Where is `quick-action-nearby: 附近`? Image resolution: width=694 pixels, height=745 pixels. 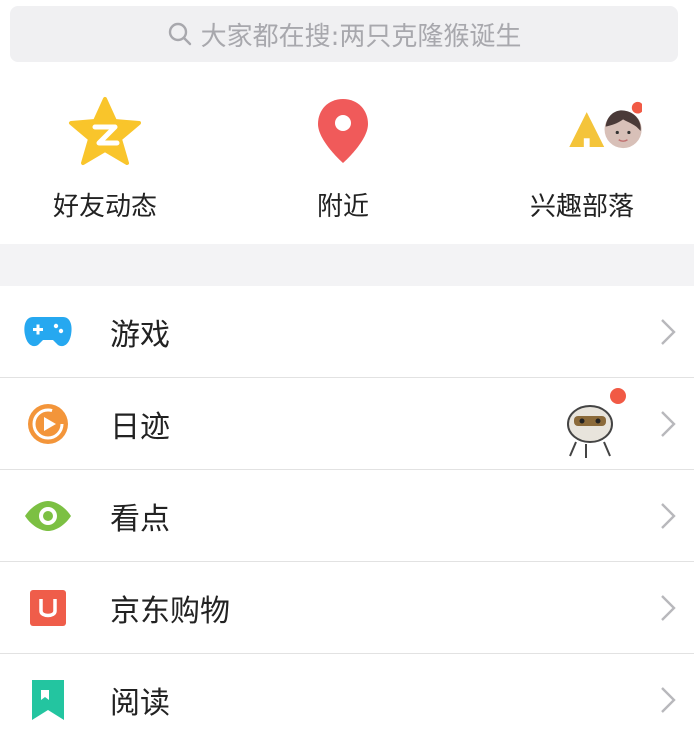 quick-action-nearby: 附近 is located at coordinates (343, 160).